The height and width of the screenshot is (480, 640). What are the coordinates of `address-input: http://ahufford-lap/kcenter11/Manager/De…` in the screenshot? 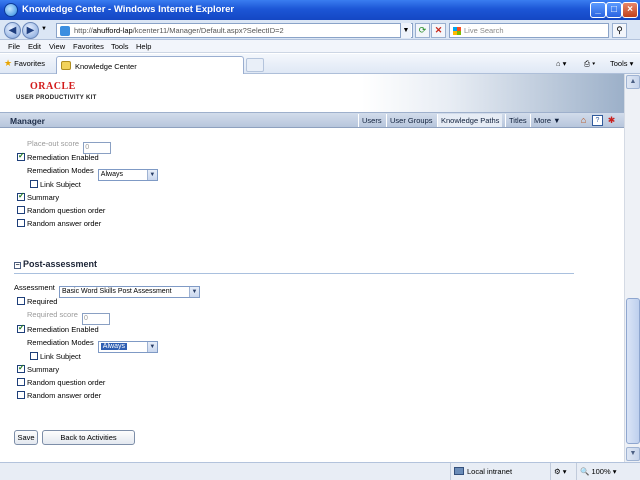 It's located at (234, 30).